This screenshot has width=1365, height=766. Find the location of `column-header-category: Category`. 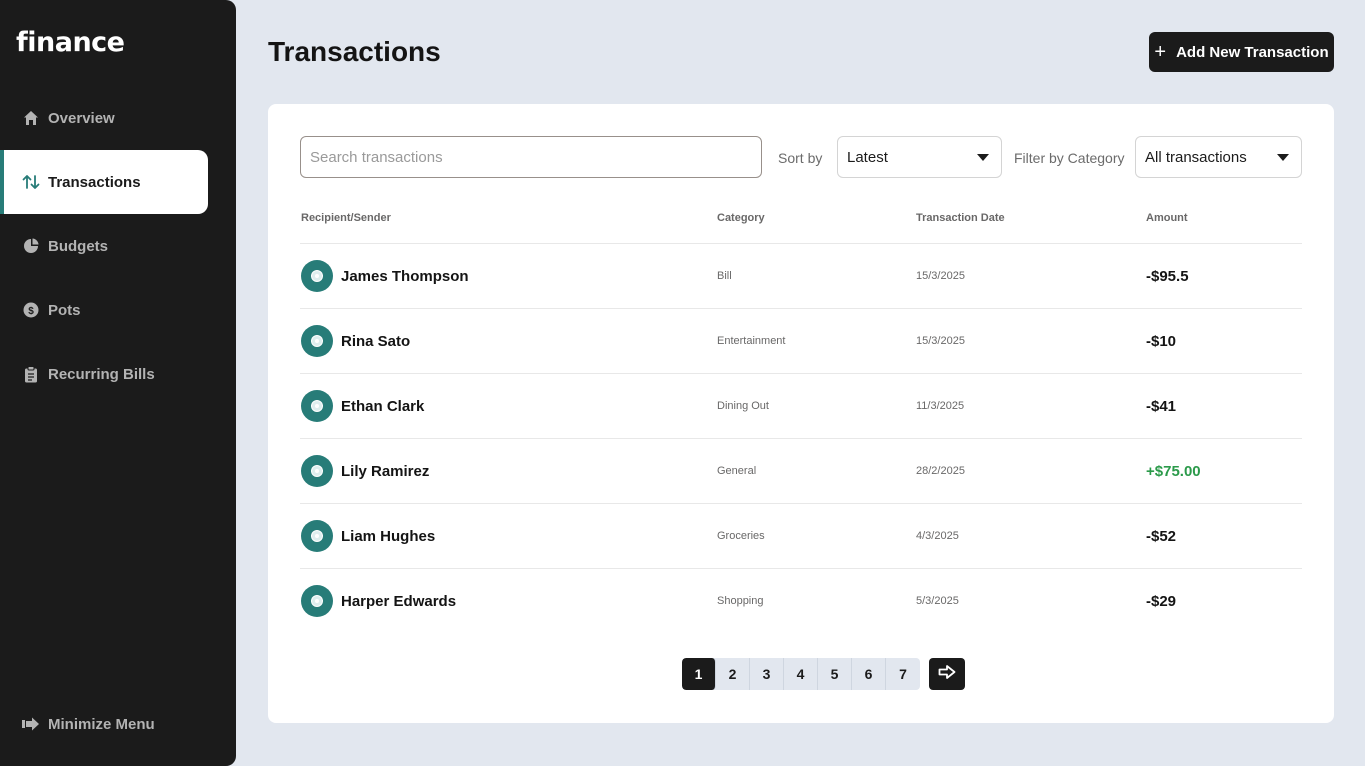

column-header-category: Category is located at coordinates (741, 218).